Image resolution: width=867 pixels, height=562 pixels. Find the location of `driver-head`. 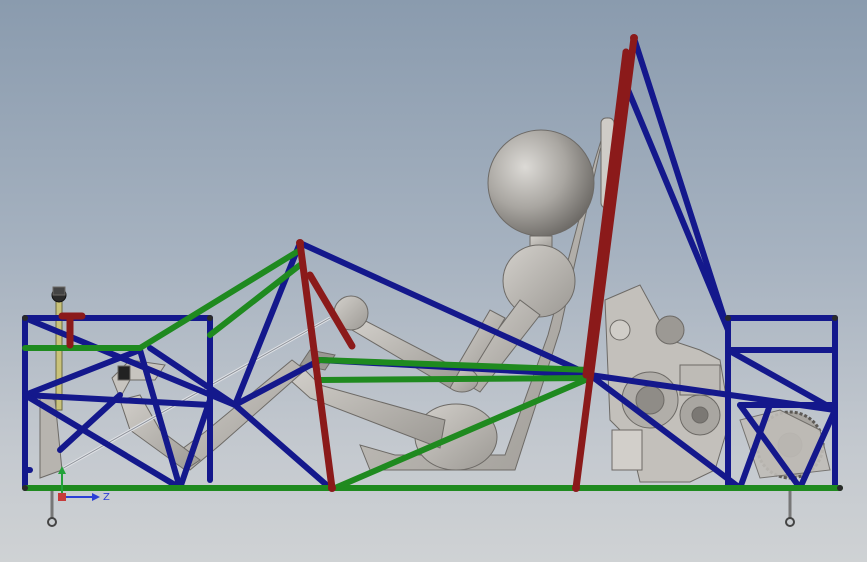

driver-head is located at coordinates (541, 183).